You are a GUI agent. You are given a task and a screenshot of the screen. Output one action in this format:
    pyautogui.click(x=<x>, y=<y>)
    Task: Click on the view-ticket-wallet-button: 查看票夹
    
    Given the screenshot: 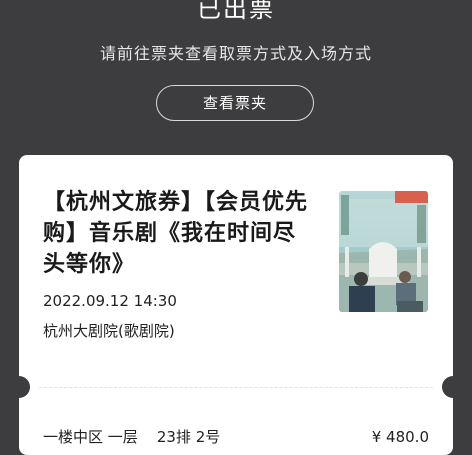 What is the action you would take?
    pyautogui.click(x=235, y=103)
    